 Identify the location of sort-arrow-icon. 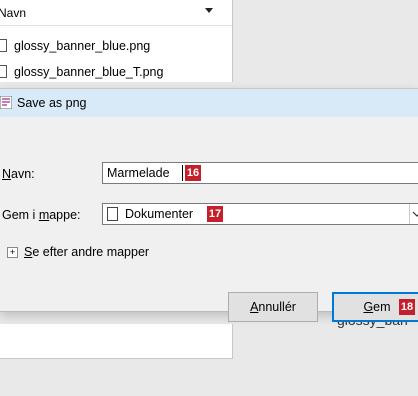
(209, 10).